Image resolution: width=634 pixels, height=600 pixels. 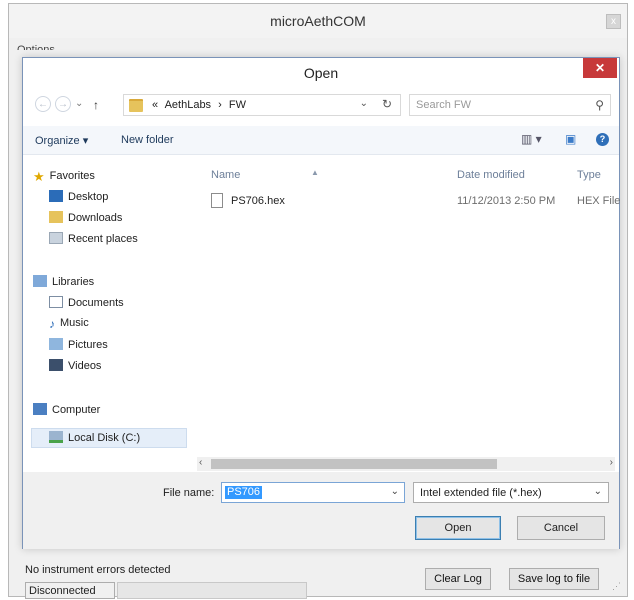 I want to click on nav-local-disk-label: Local Disk (C:), so click(x=104, y=438).